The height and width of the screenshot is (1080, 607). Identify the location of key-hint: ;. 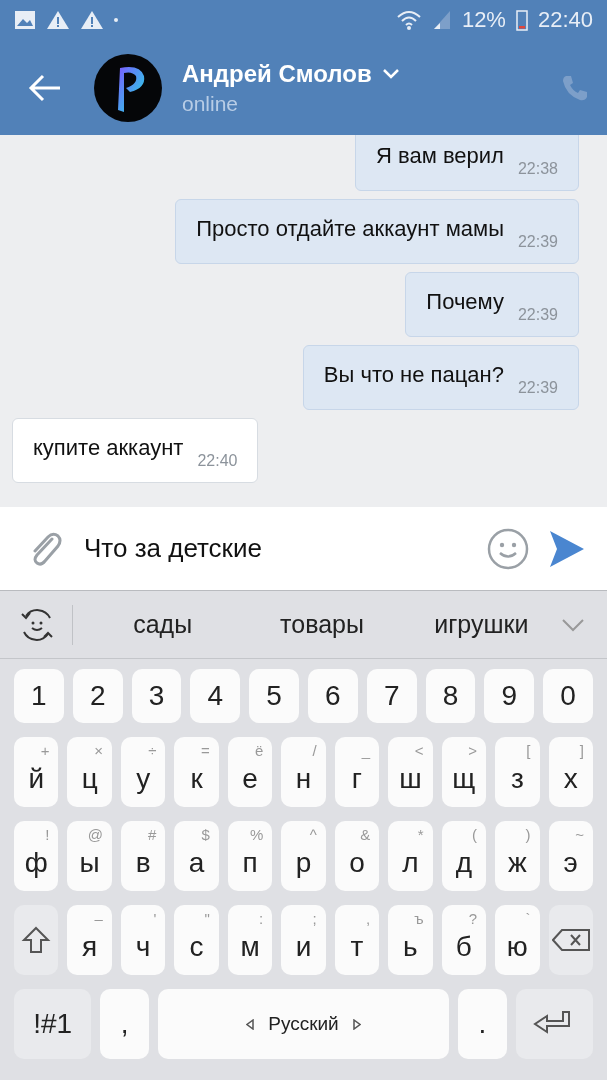
(314, 918).